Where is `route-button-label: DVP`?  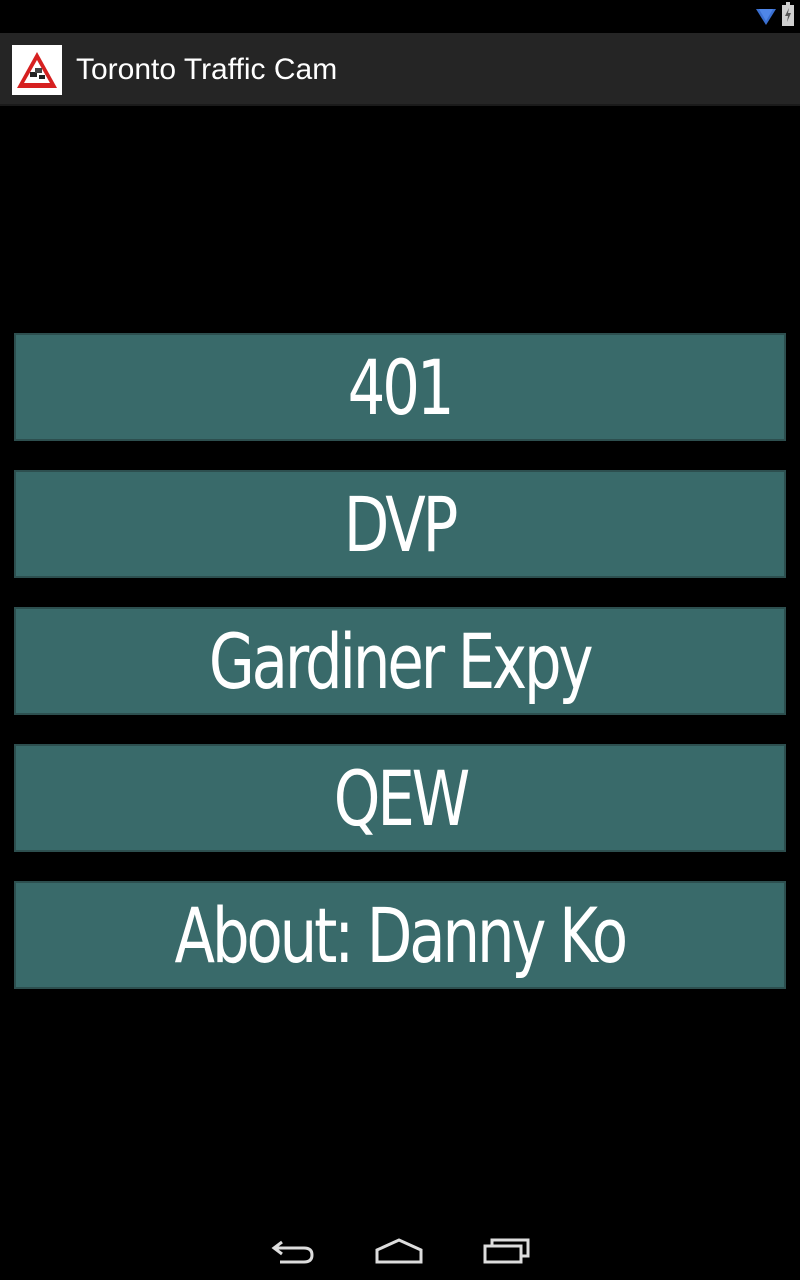
route-button-label: DVP is located at coordinates (401, 524).